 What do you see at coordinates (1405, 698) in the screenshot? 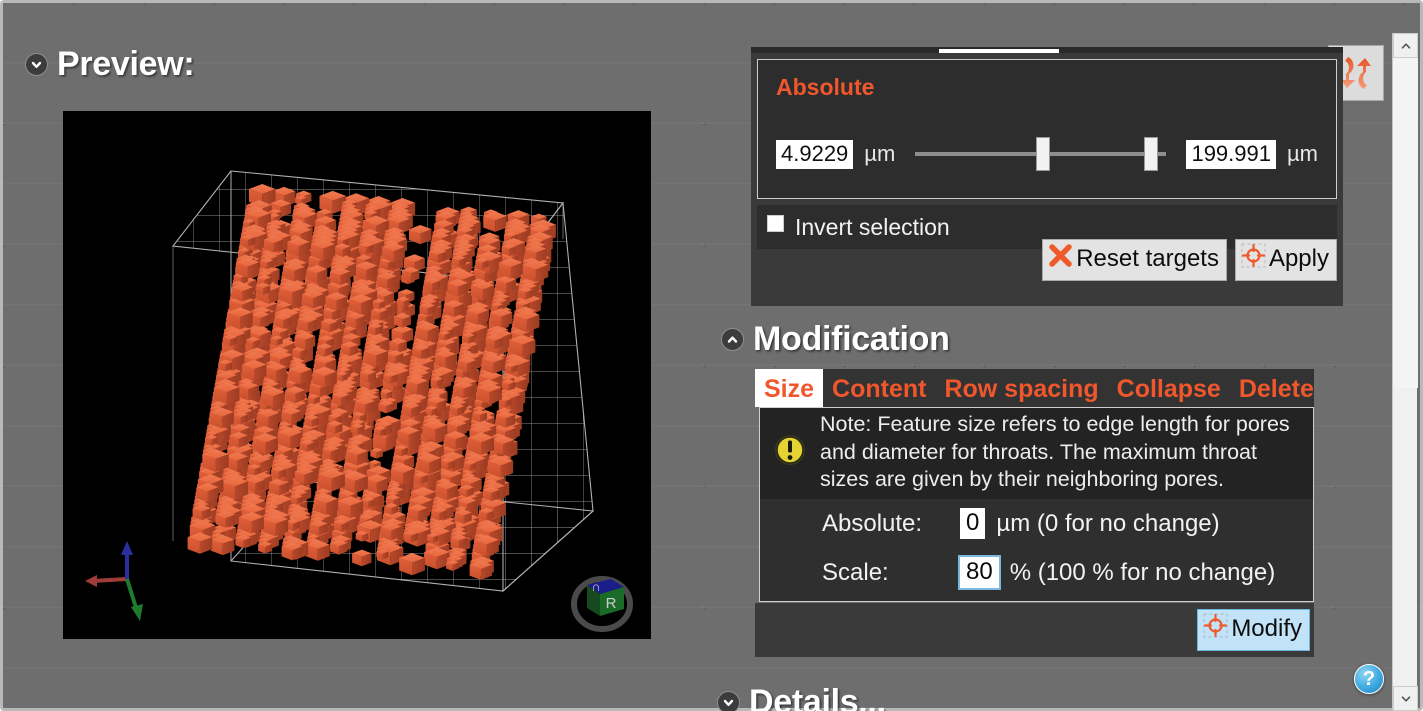
I see `scroll-down-button` at bounding box center [1405, 698].